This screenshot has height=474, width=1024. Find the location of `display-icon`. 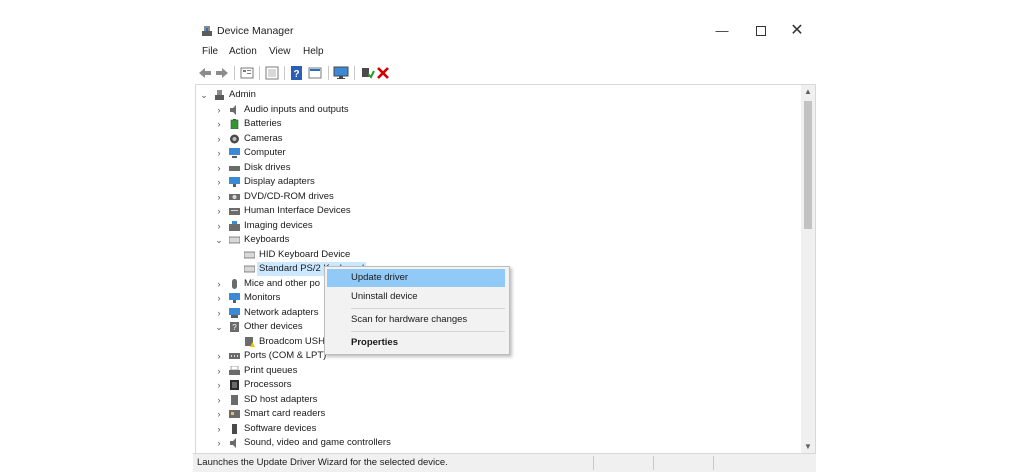

display-icon is located at coordinates (234, 182).